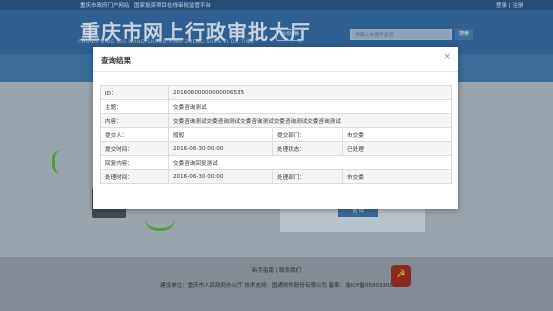 Image resolution: width=553 pixels, height=311 pixels. Describe the element at coordinates (116, 60) in the screenshot. I see `dialog-title: 查询结果` at that location.